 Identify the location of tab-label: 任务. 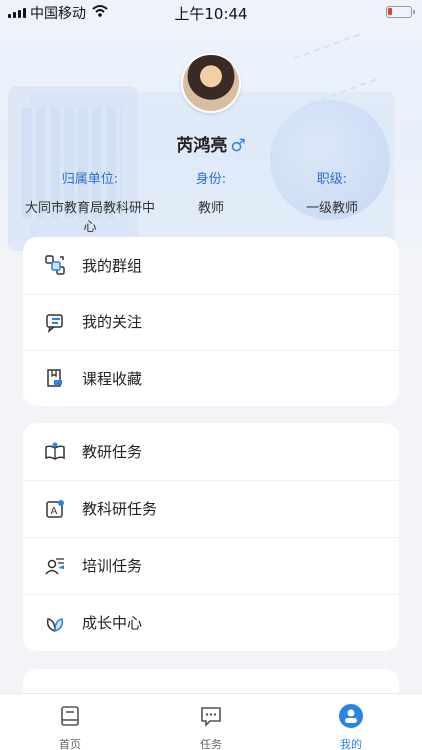
(211, 744).